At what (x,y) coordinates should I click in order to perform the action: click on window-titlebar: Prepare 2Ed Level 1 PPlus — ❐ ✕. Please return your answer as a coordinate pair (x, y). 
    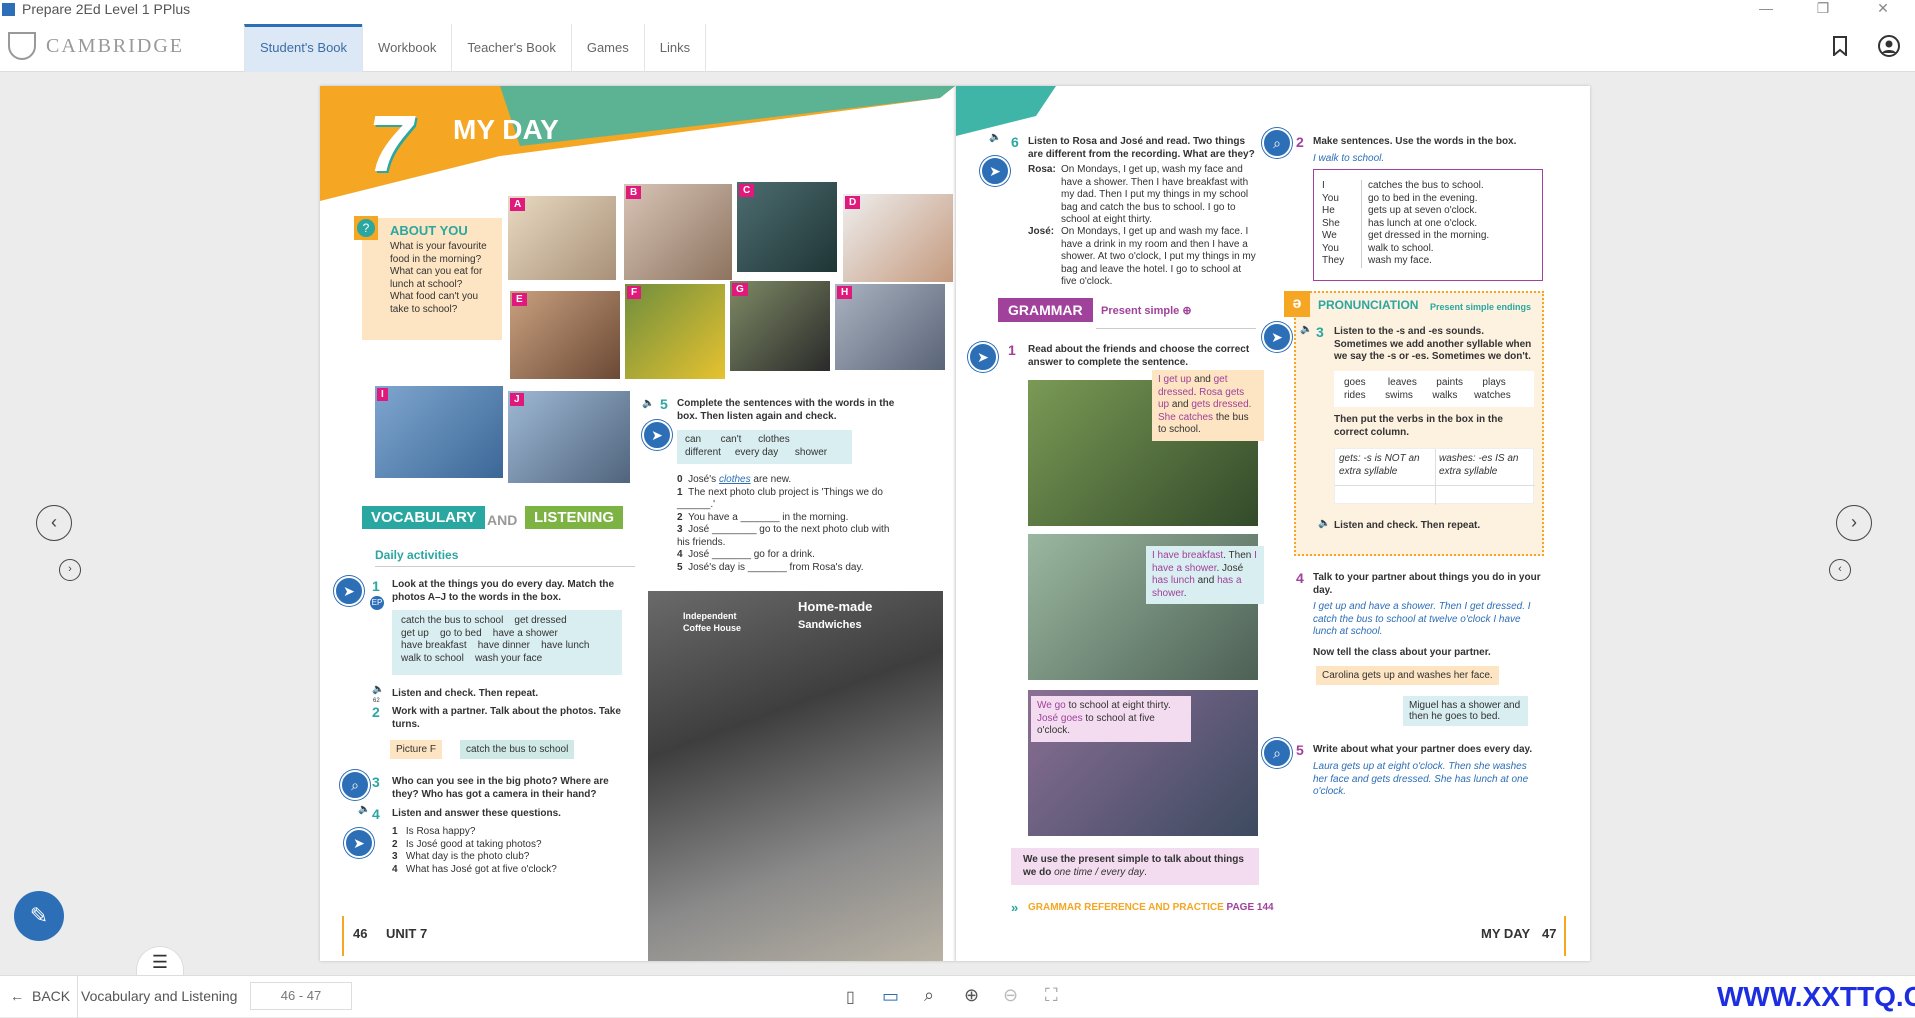
    Looking at the image, I should click on (957, 10).